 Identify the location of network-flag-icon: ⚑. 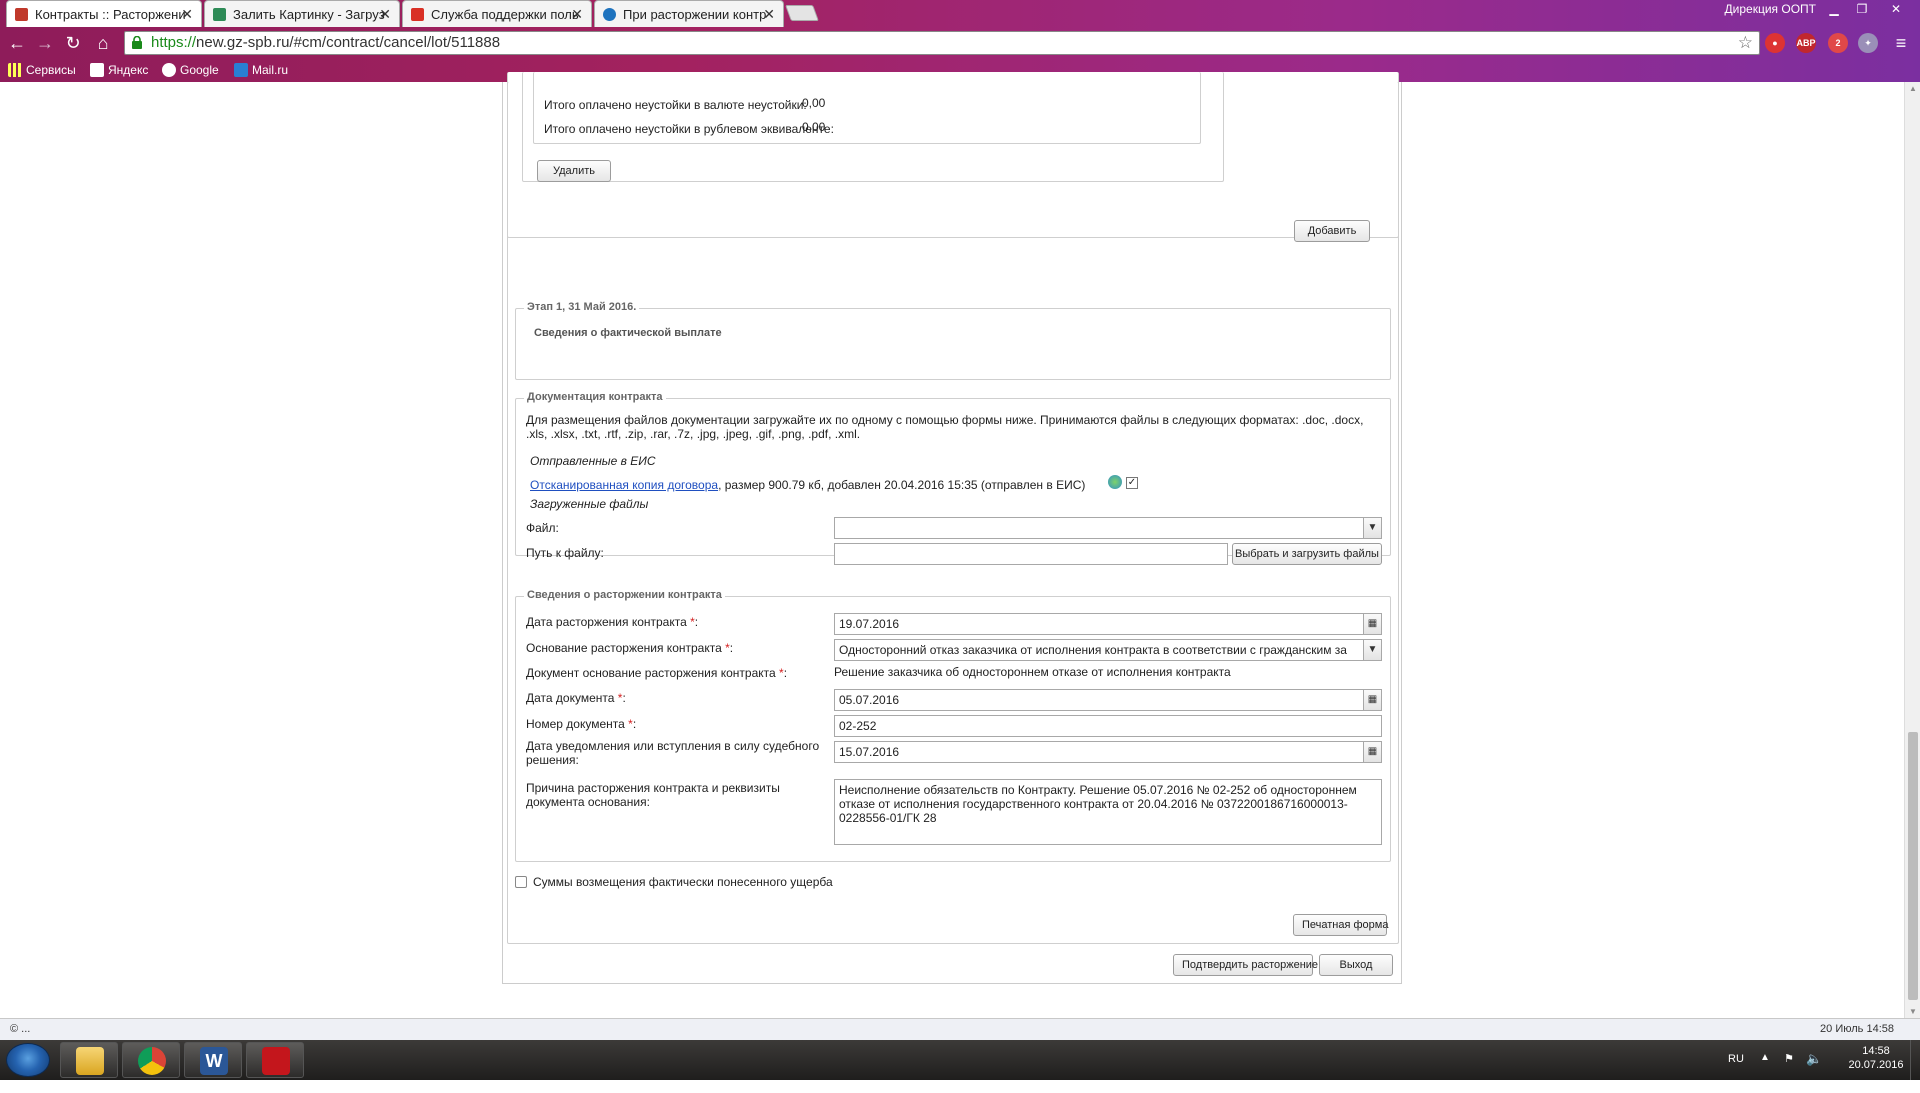
(1789, 1072).